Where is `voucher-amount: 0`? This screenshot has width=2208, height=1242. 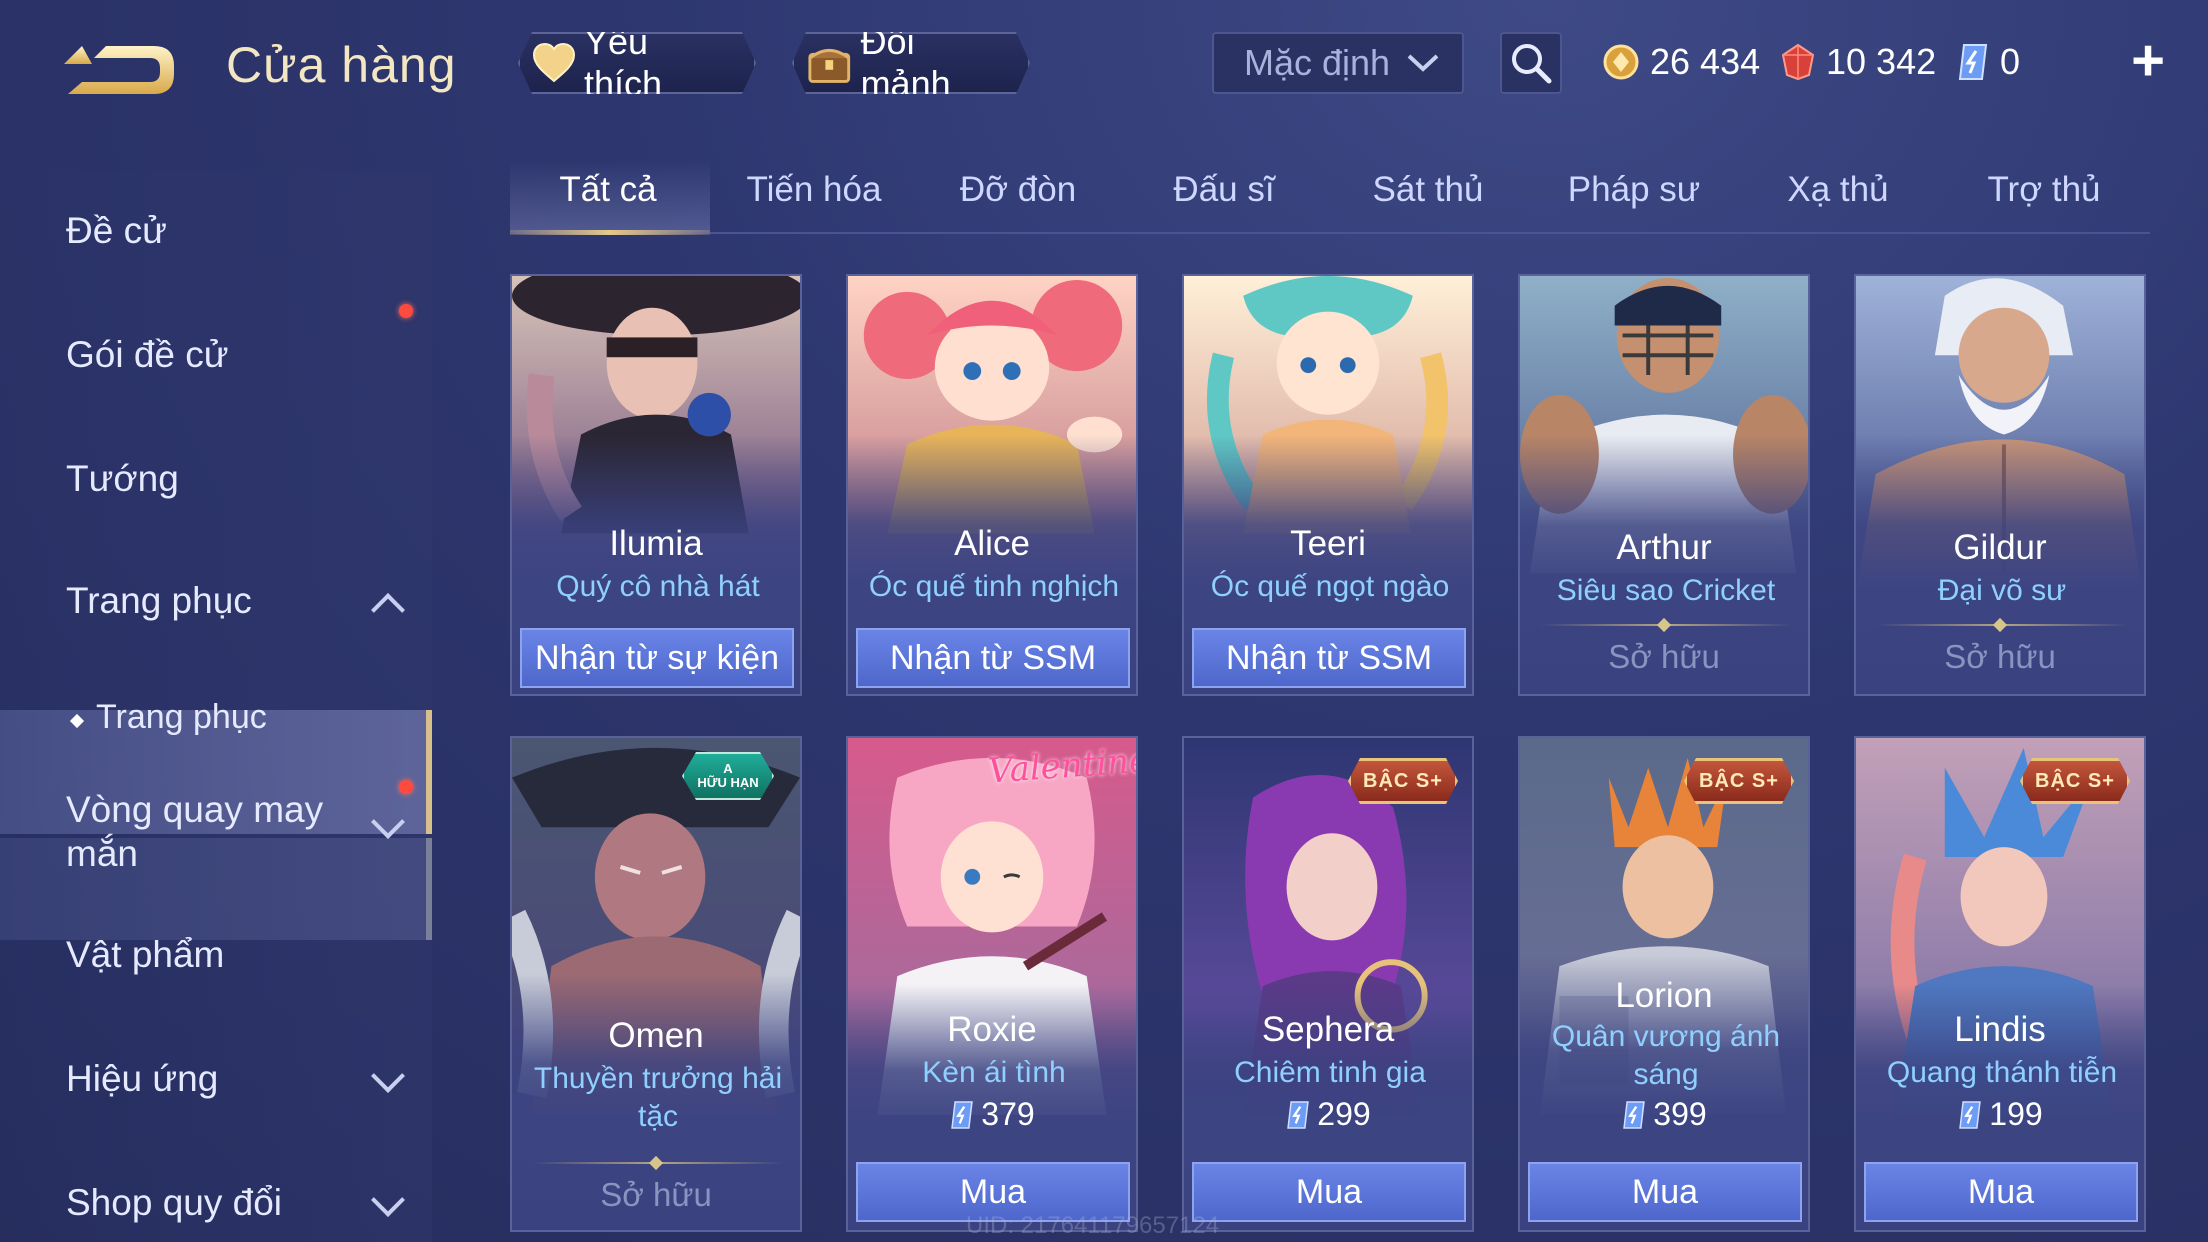 voucher-amount: 0 is located at coordinates (2010, 61).